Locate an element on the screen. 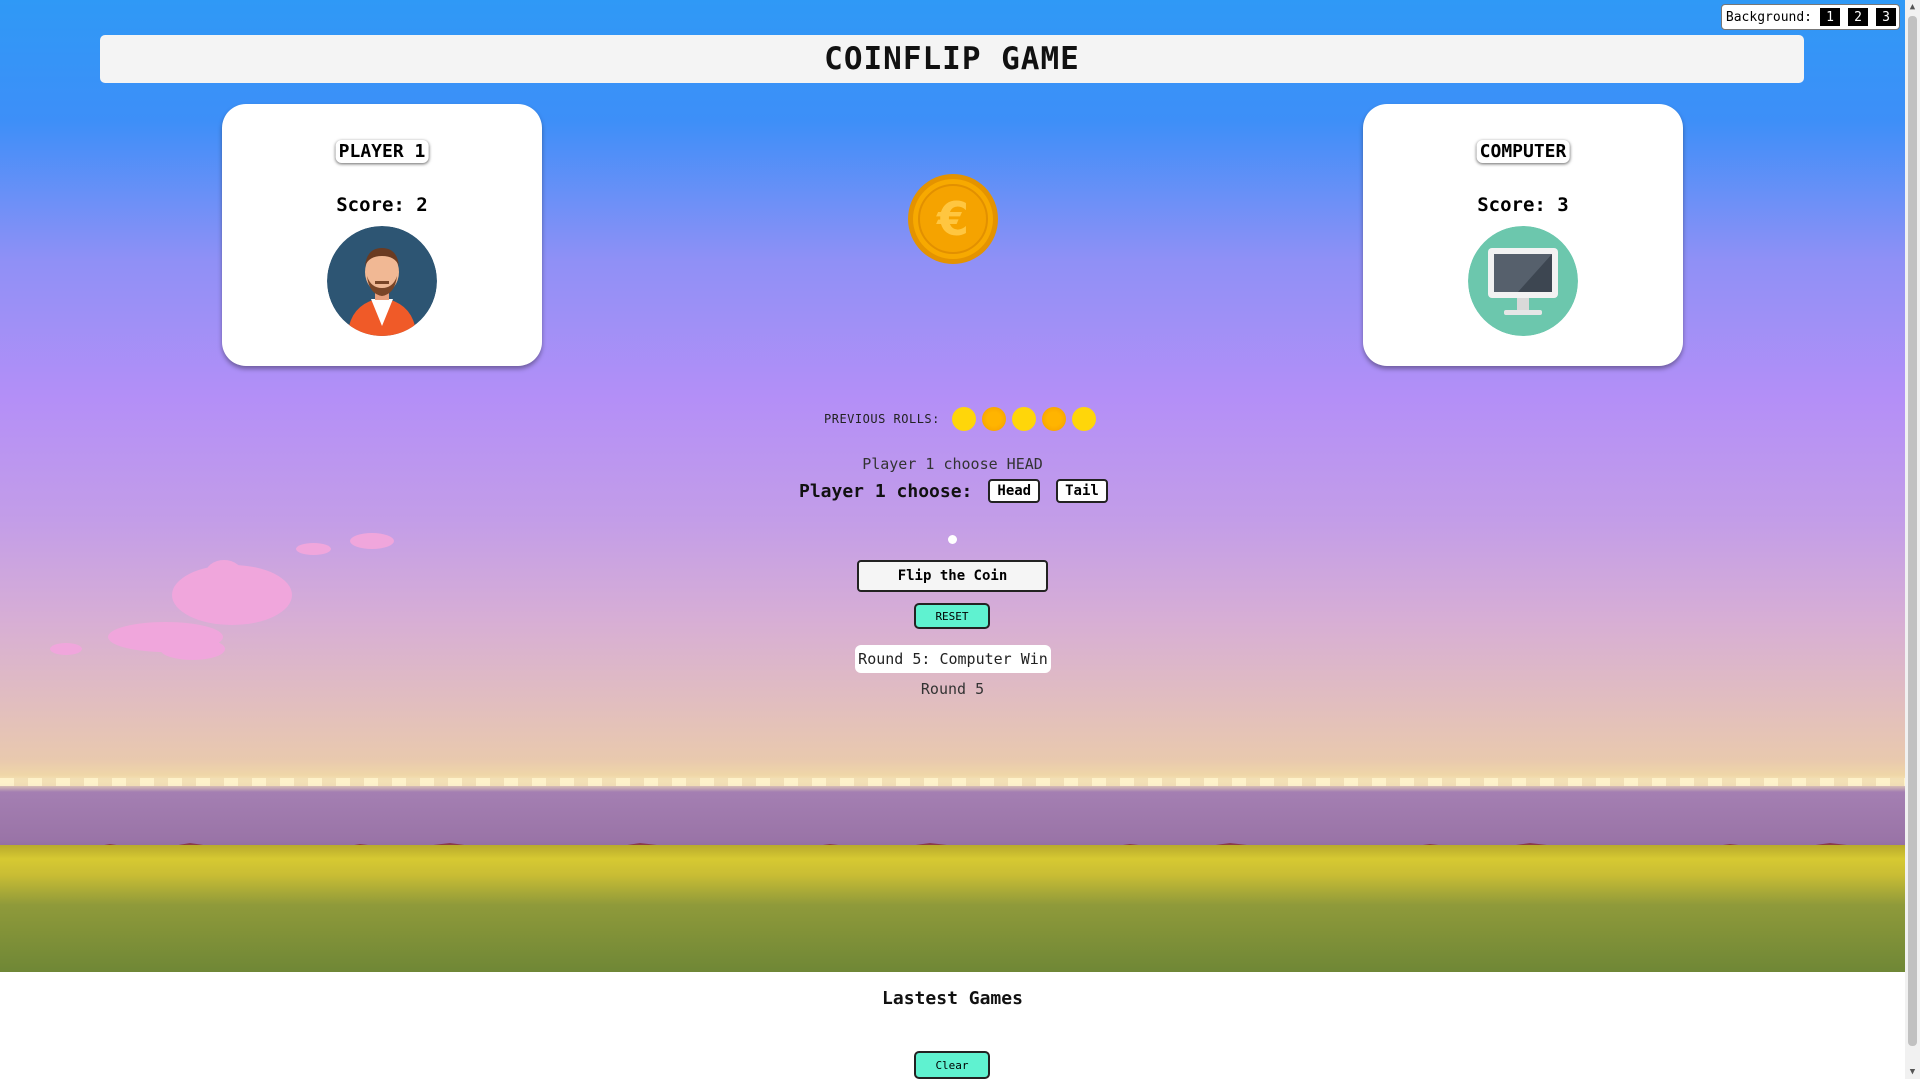 Image resolution: width=1920 pixels, height=1079 pixels. euro-coin-icon: € is located at coordinates (953, 219).